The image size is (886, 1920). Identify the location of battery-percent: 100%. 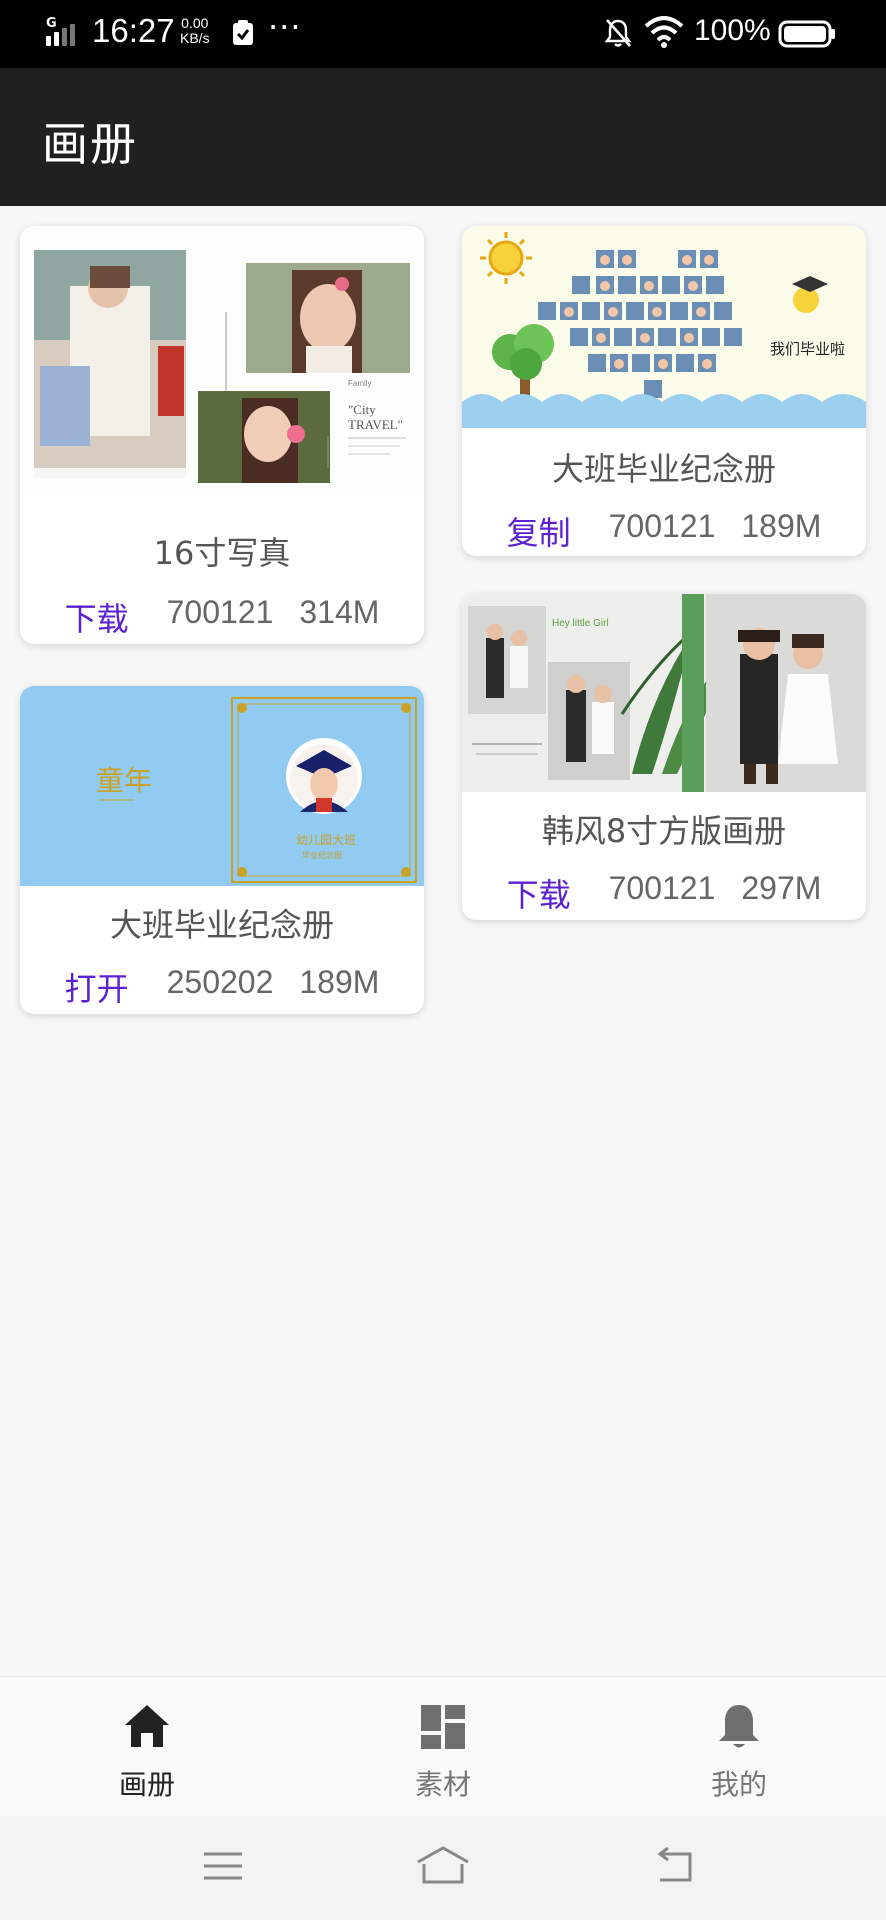
(732, 30).